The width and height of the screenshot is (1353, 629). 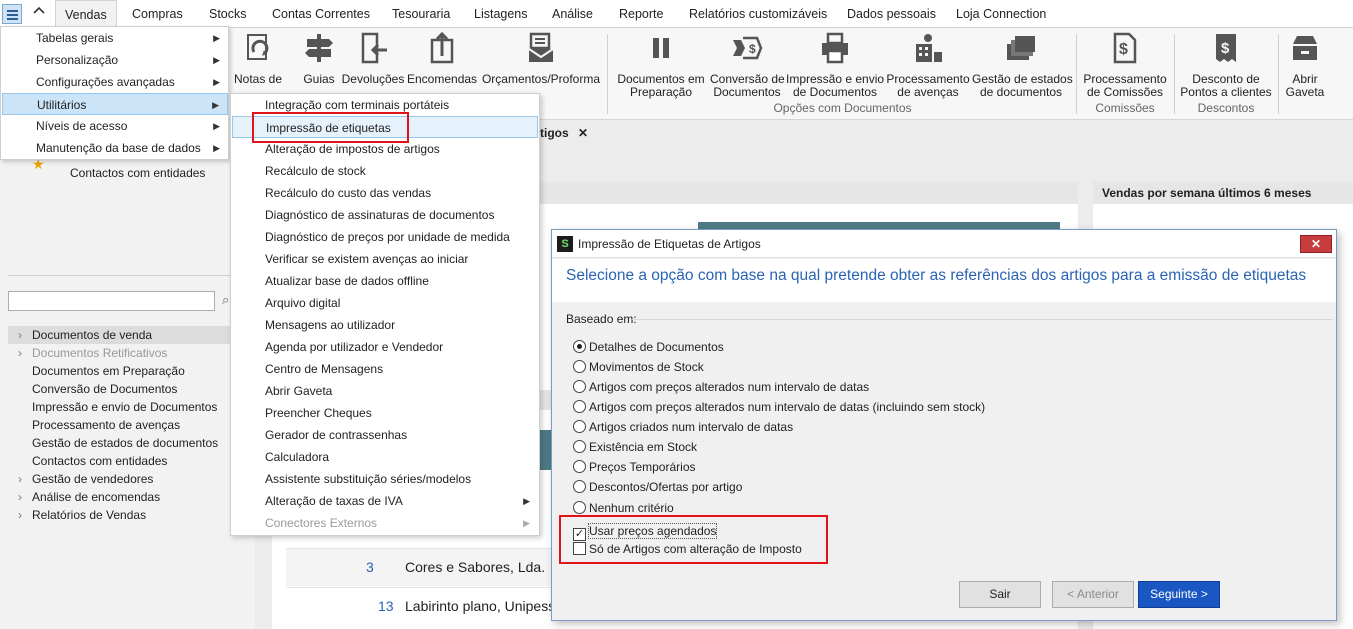 I want to click on menu-compras: Compras, so click(x=157, y=14).